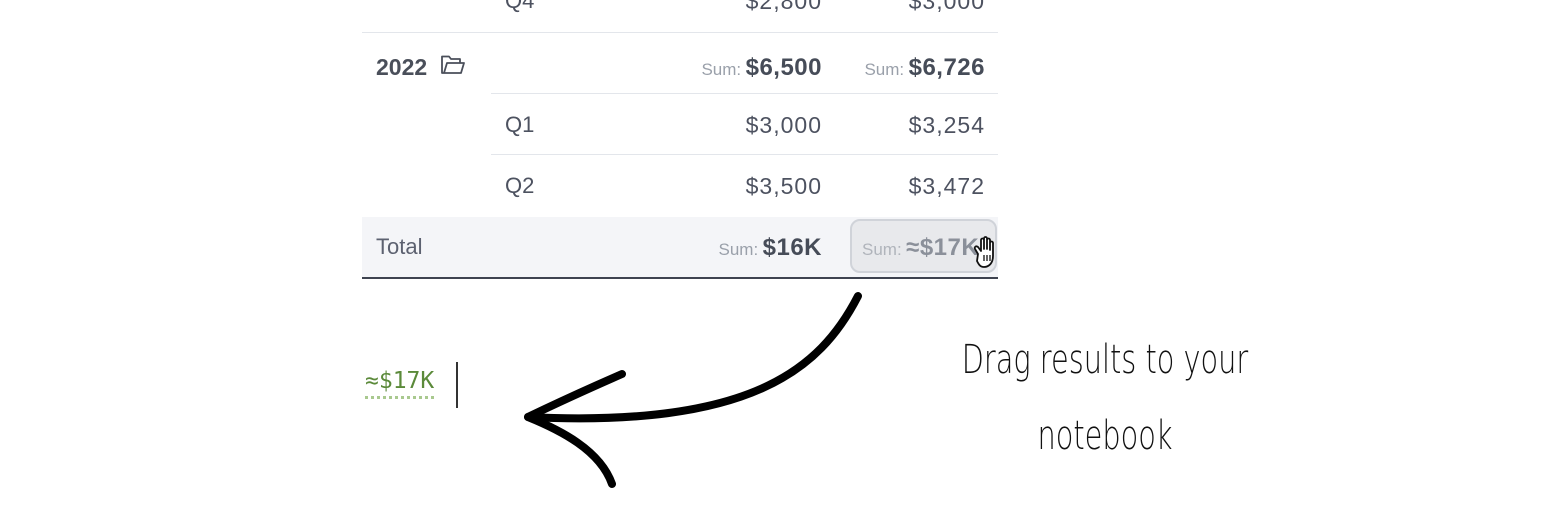 The width and height of the screenshot is (1552, 512). What do you see at coordinates (693, 390) in the screenshot?
I see `curved-arrow` at bounding box center [693, 390].